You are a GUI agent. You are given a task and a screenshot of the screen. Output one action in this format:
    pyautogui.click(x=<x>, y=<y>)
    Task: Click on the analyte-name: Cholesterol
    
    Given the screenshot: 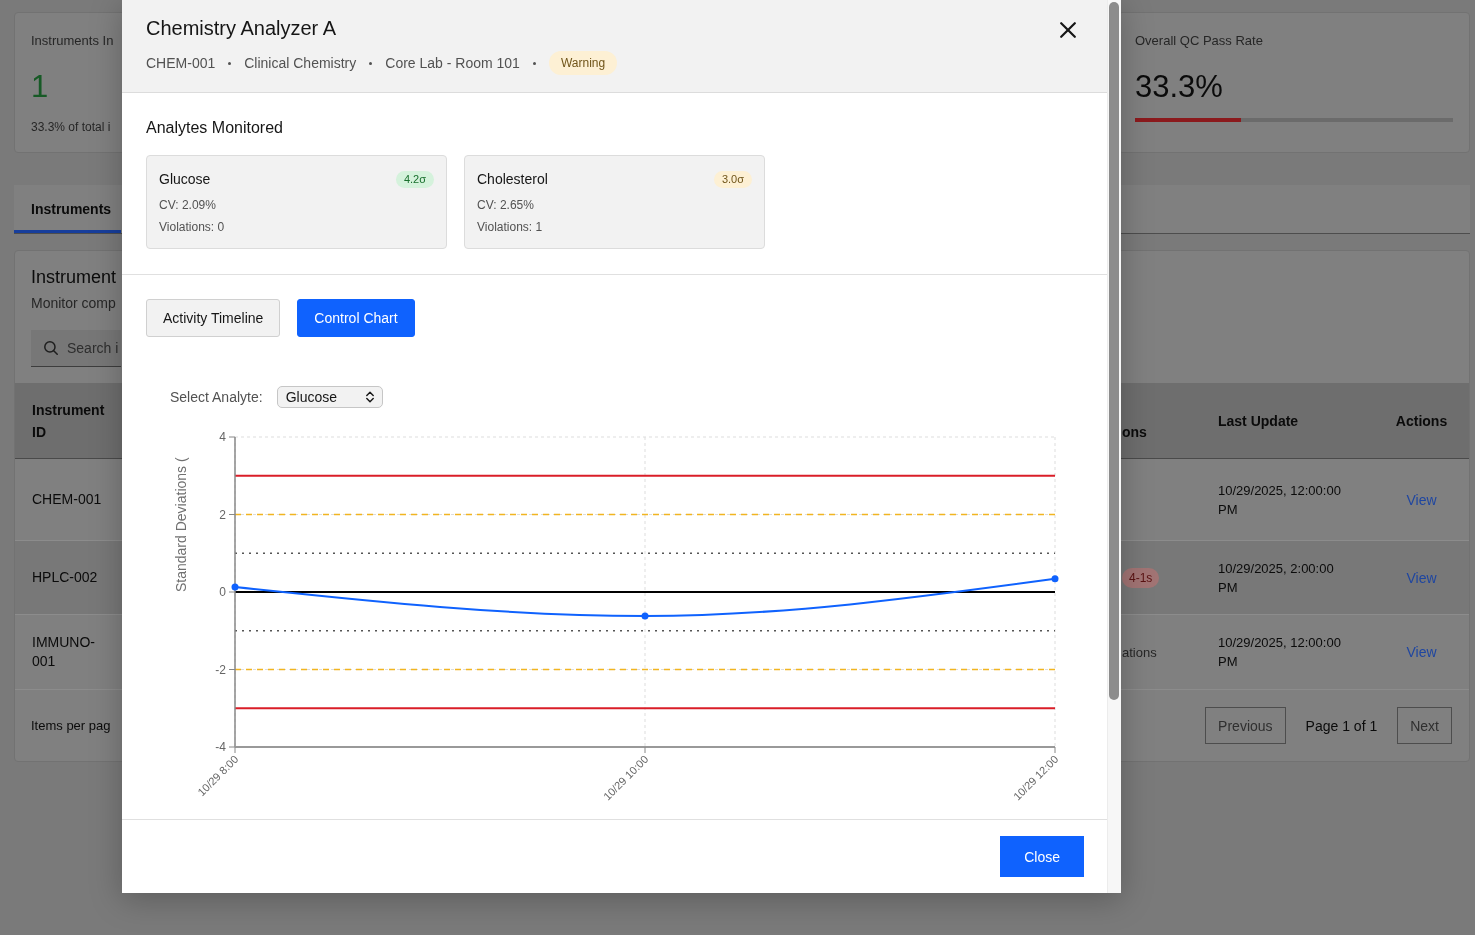 What is the action you would take?
    pyautogui.click(x=512, y=179)
    